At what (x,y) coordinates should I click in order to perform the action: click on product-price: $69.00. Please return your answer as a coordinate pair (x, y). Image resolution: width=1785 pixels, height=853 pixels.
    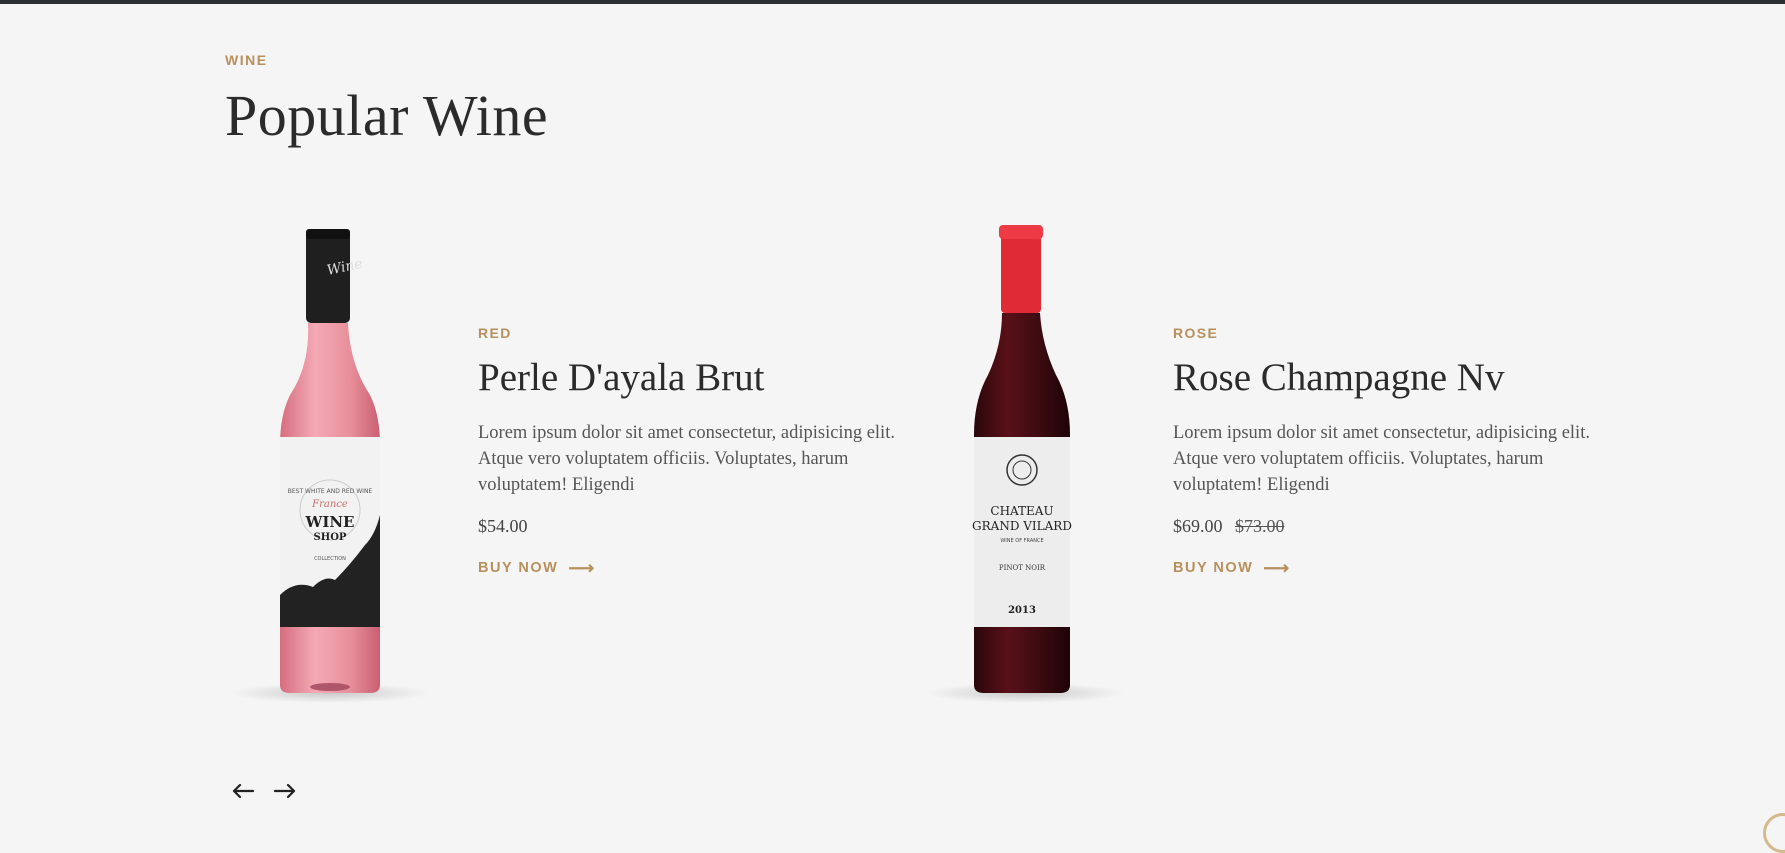
    Looking at the image, I should click on (1198, 526).